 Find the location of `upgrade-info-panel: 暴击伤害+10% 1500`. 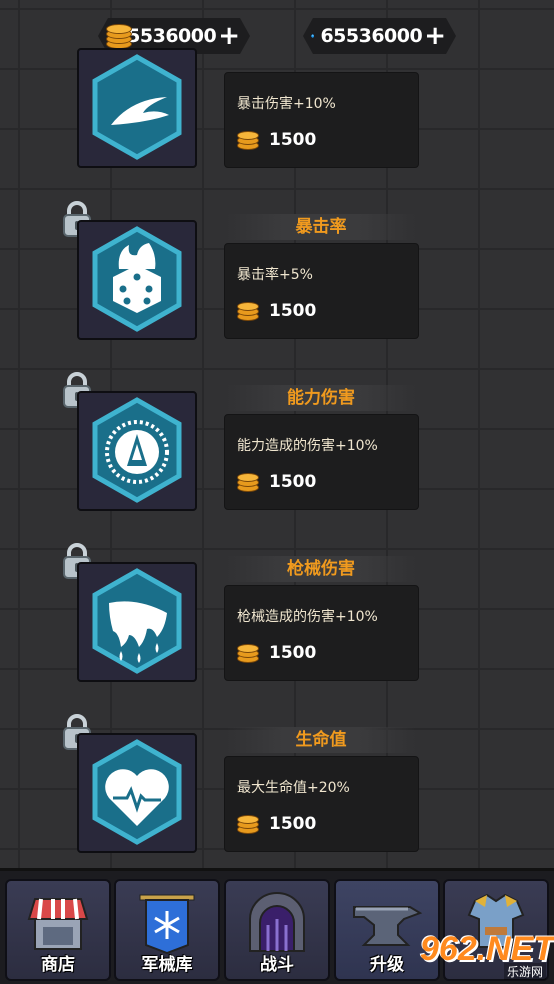

upgrade-info-panel: 暴击伤害+10% 1500 is located at coordinates (321, 120).